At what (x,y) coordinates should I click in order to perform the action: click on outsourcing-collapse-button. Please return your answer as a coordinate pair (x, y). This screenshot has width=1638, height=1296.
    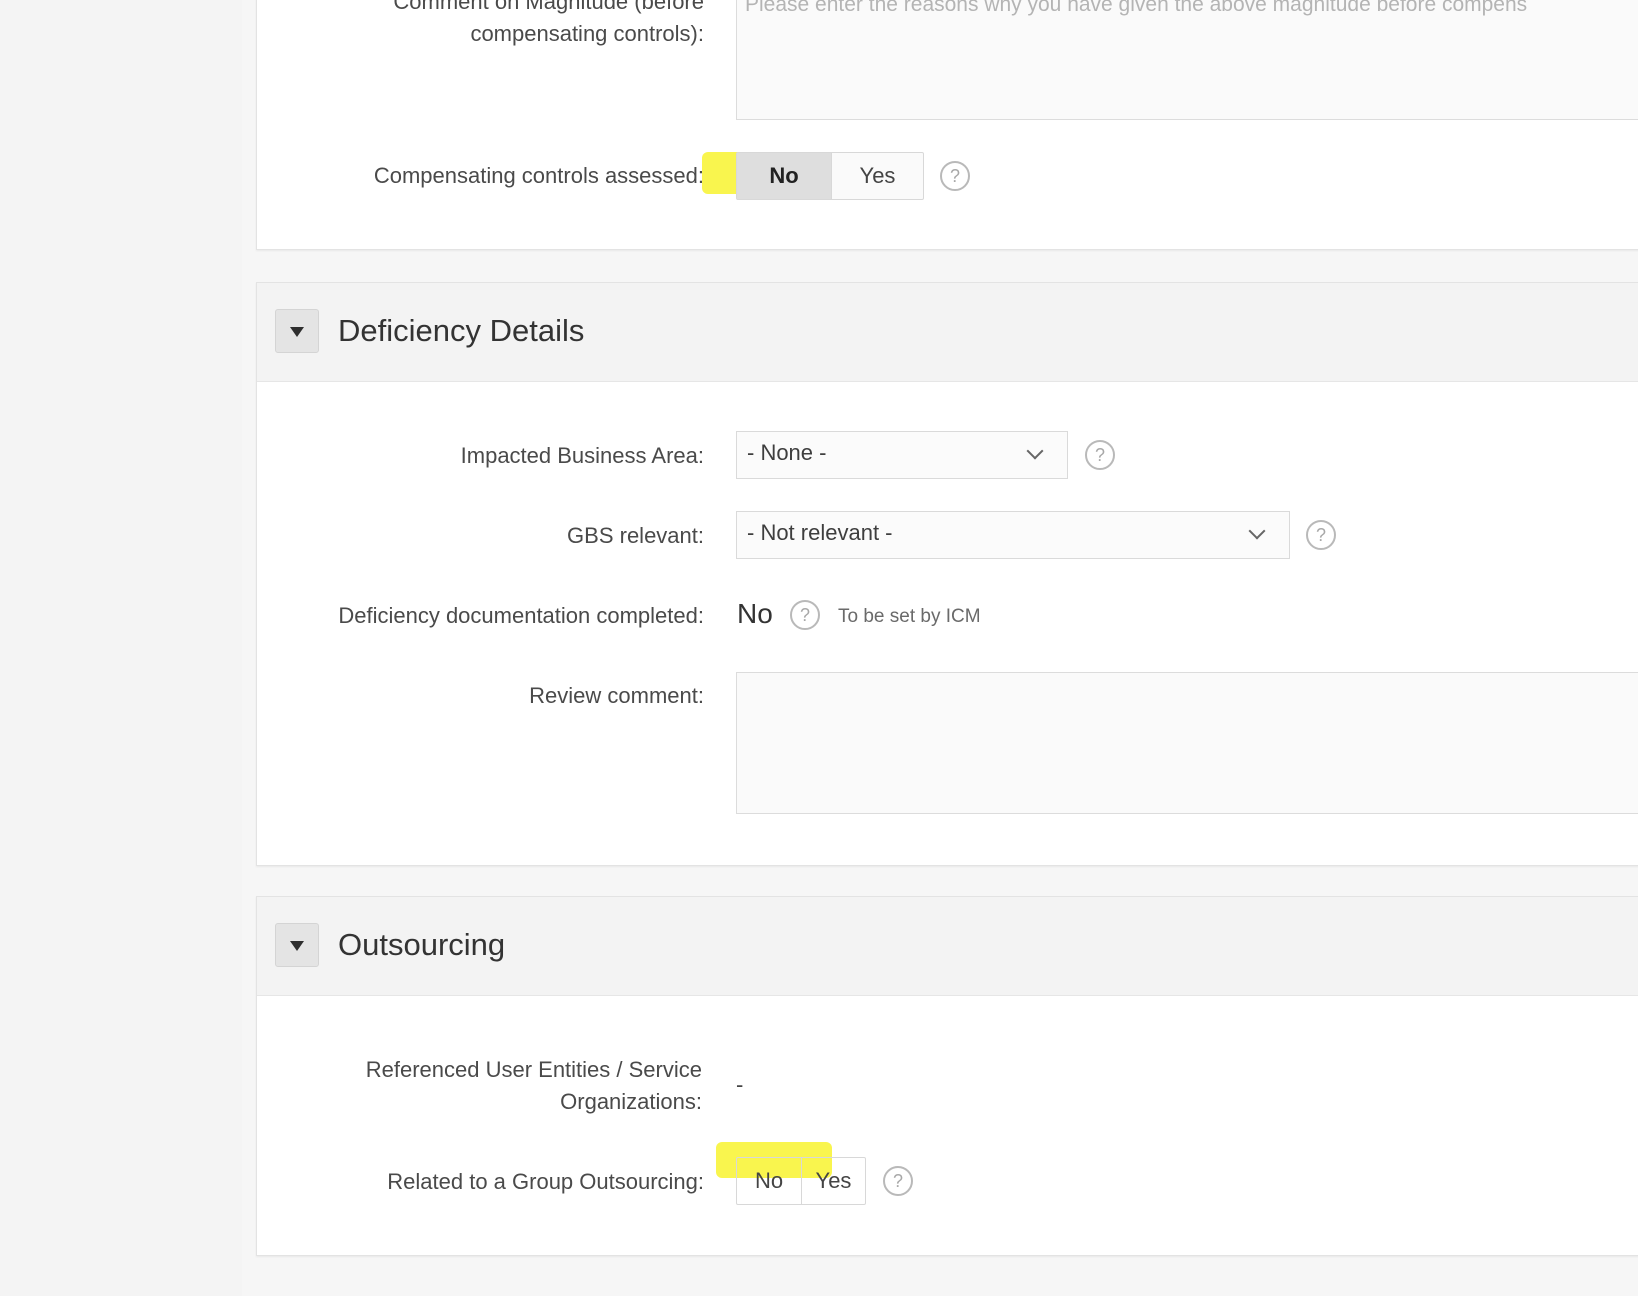
    Looking at the image, I should click on (297, 945).